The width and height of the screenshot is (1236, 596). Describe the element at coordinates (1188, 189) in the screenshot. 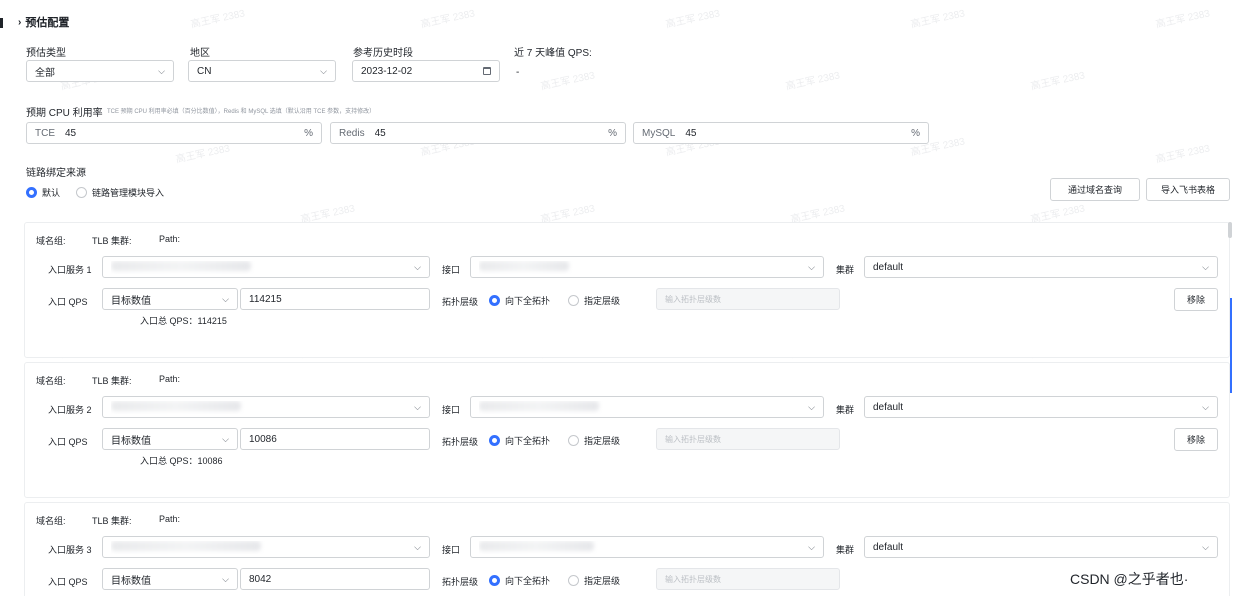

I see `import-sheet-button: 导入飞书表格` at that location.